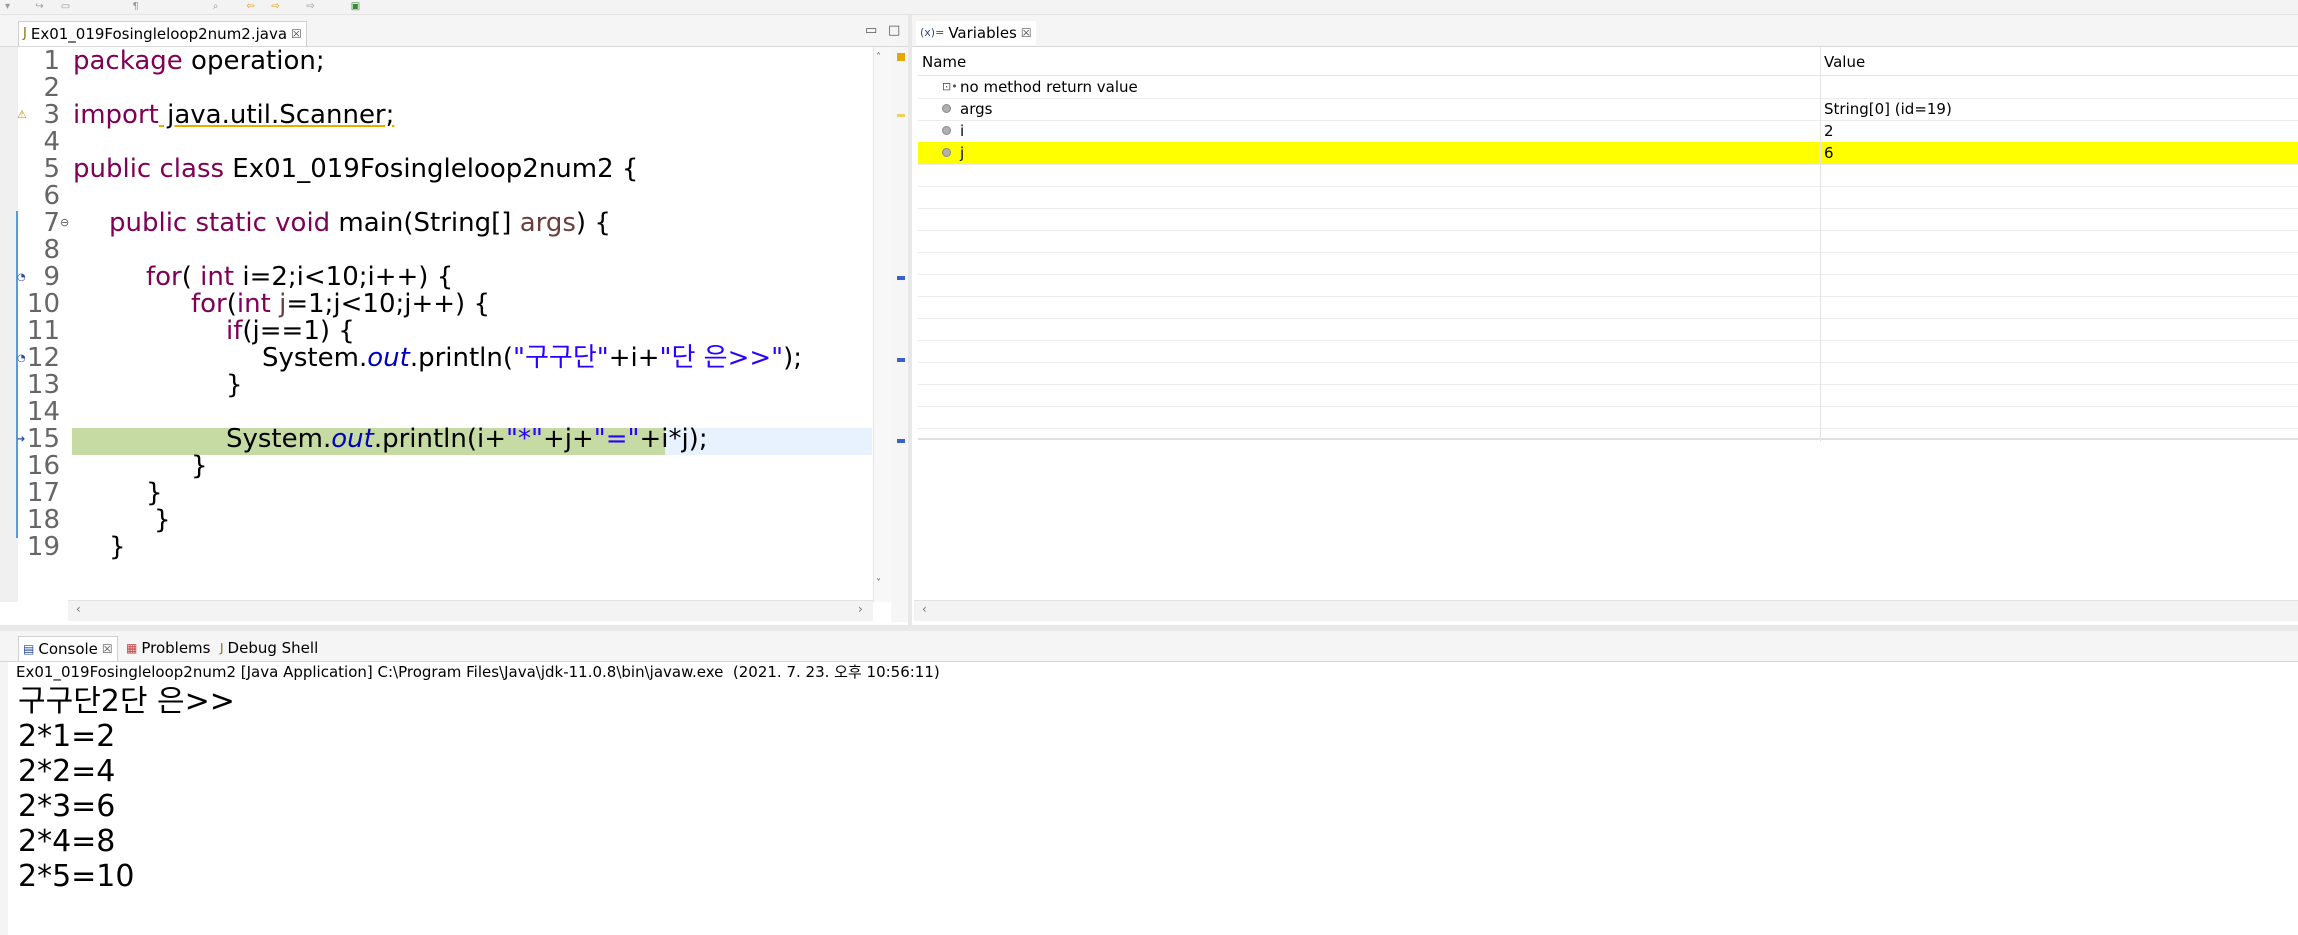  What do you see at coordinates (43, 385) in the screenshot?
I see `line-number: 13` at bounding box center [43, 385].